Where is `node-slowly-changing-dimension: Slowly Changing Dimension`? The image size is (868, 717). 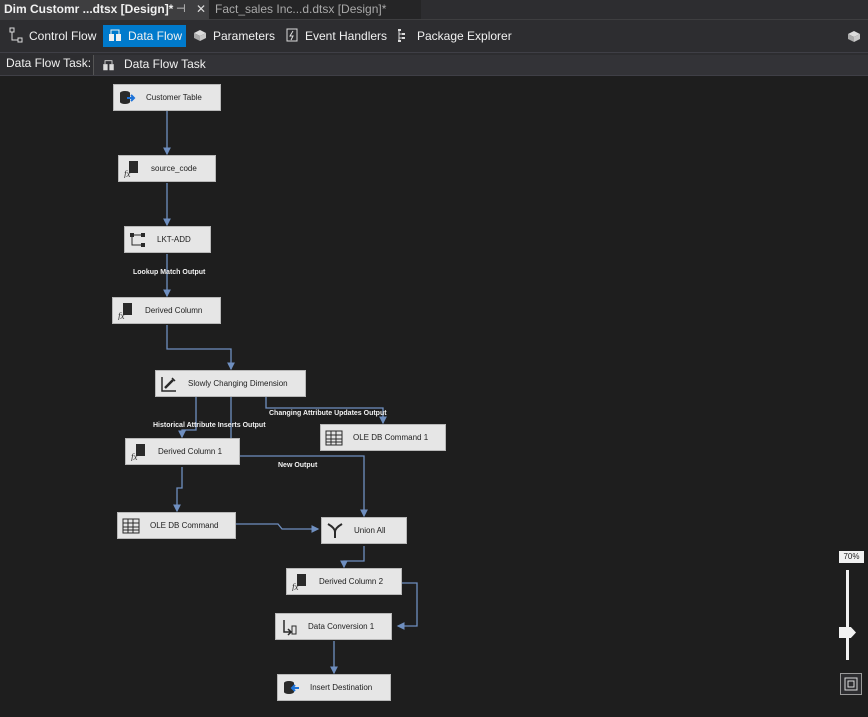
node-slowly-changing-dimension: Slowly Changing Dimension is located at coordinates (230, 383).